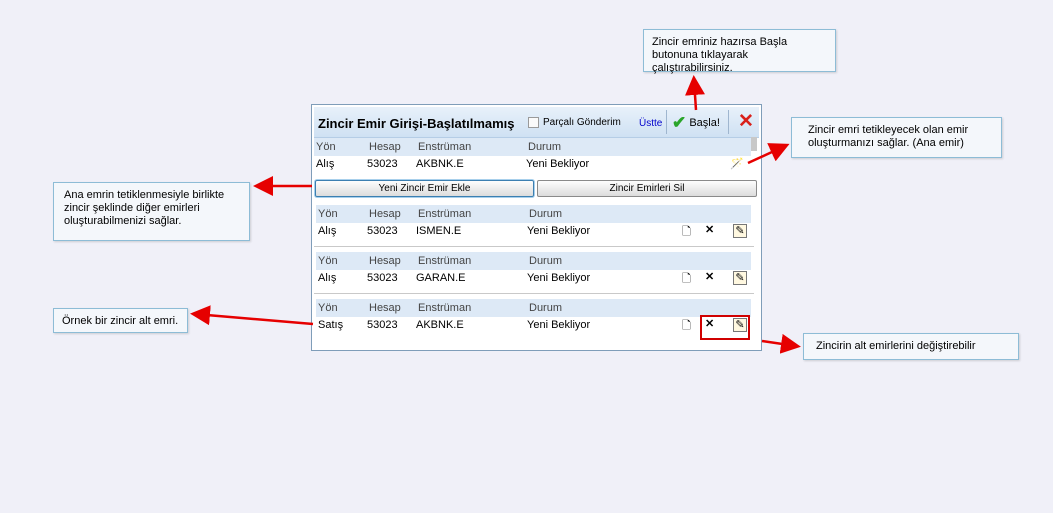  What do you see at coordinates (781, 343) in the screenshot?
I see `arrow-modify` at bounding box center [781, 343].